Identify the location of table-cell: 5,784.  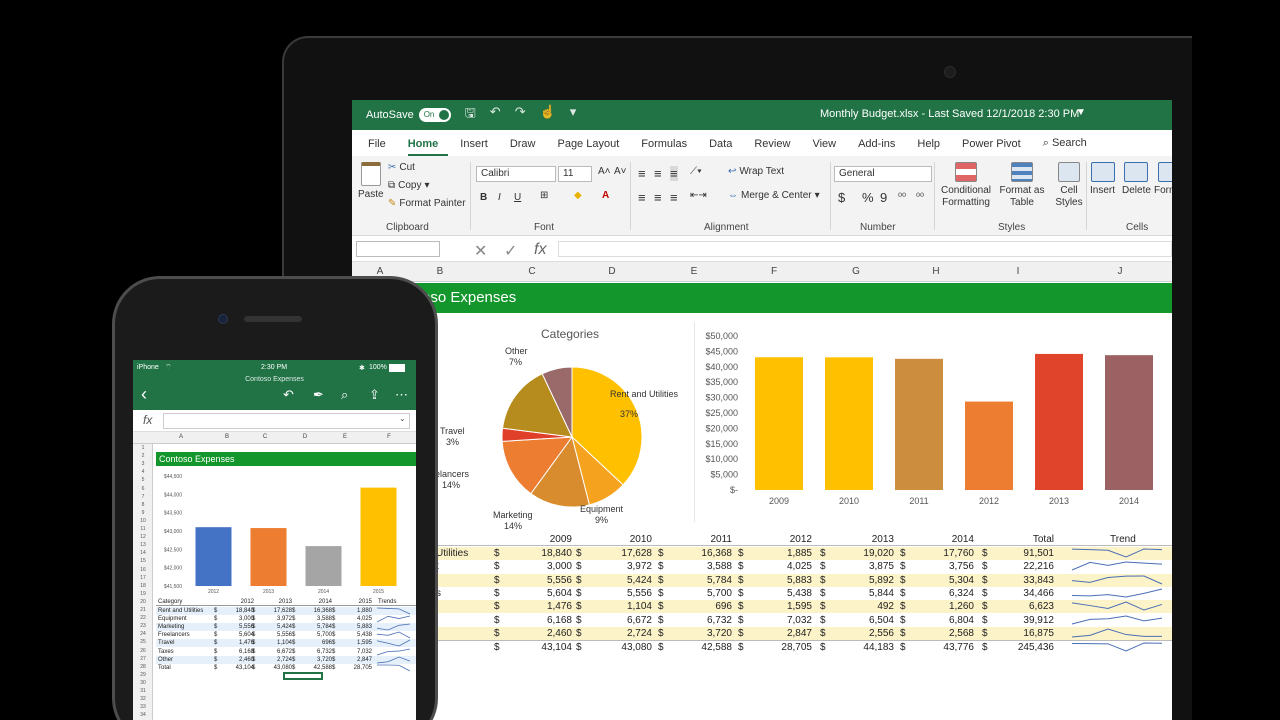
(719, 580).